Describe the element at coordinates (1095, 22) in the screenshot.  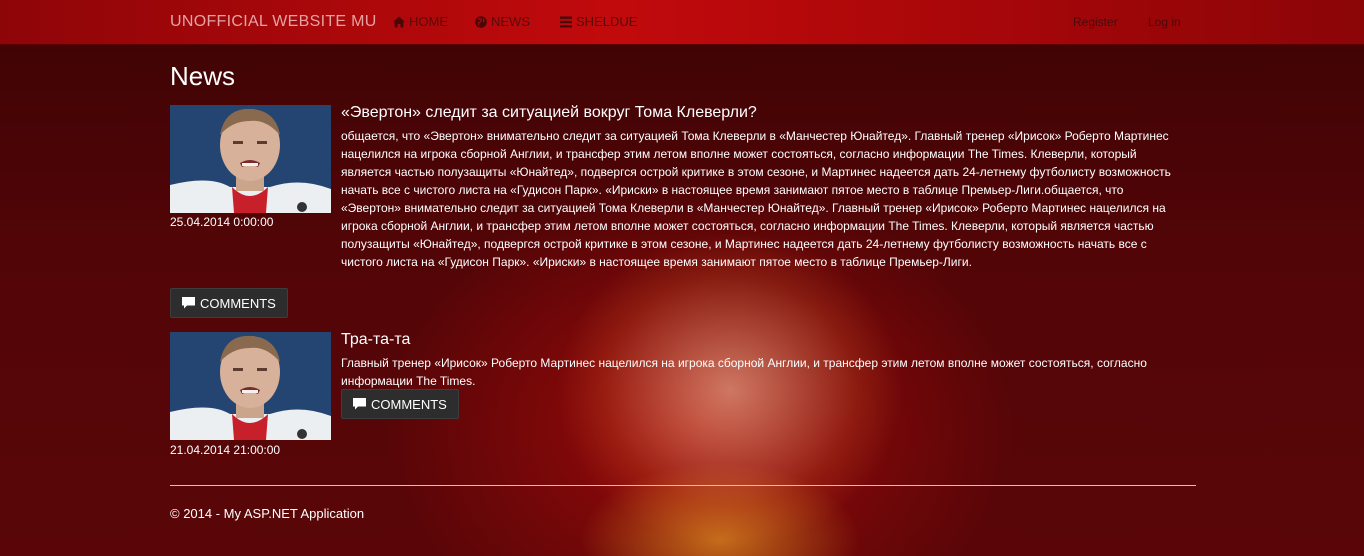
I see `register-link: Register` at that location.